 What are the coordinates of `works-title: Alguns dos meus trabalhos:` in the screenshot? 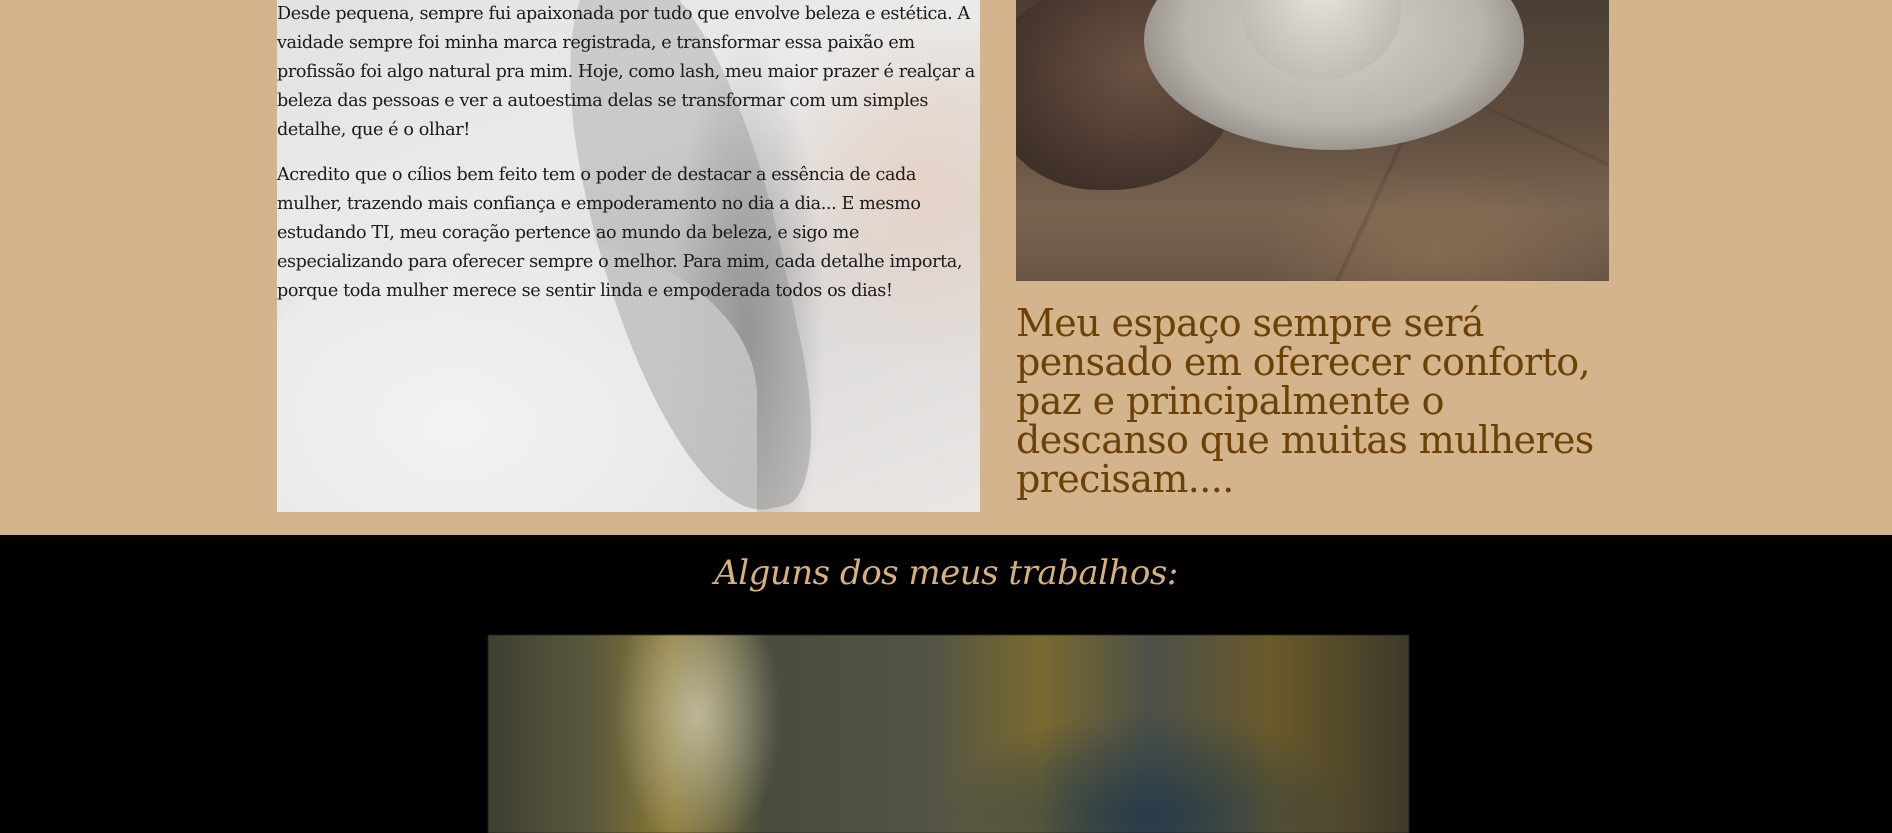 It's located at (946, 573).